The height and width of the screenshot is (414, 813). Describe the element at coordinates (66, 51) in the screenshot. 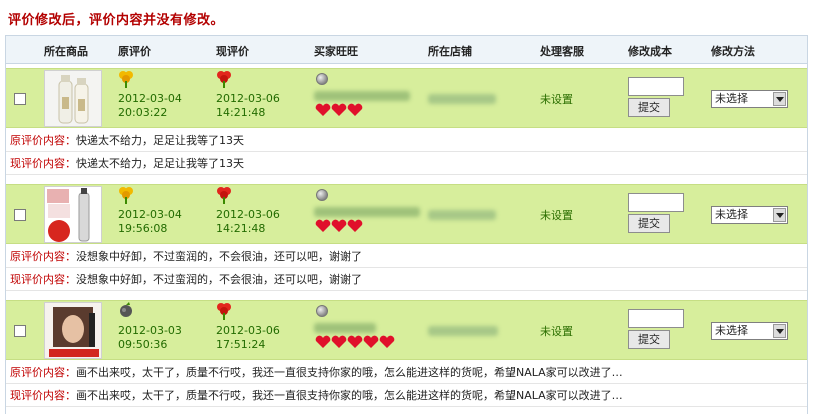

I see `col-header-product: 所在商品` at that location.